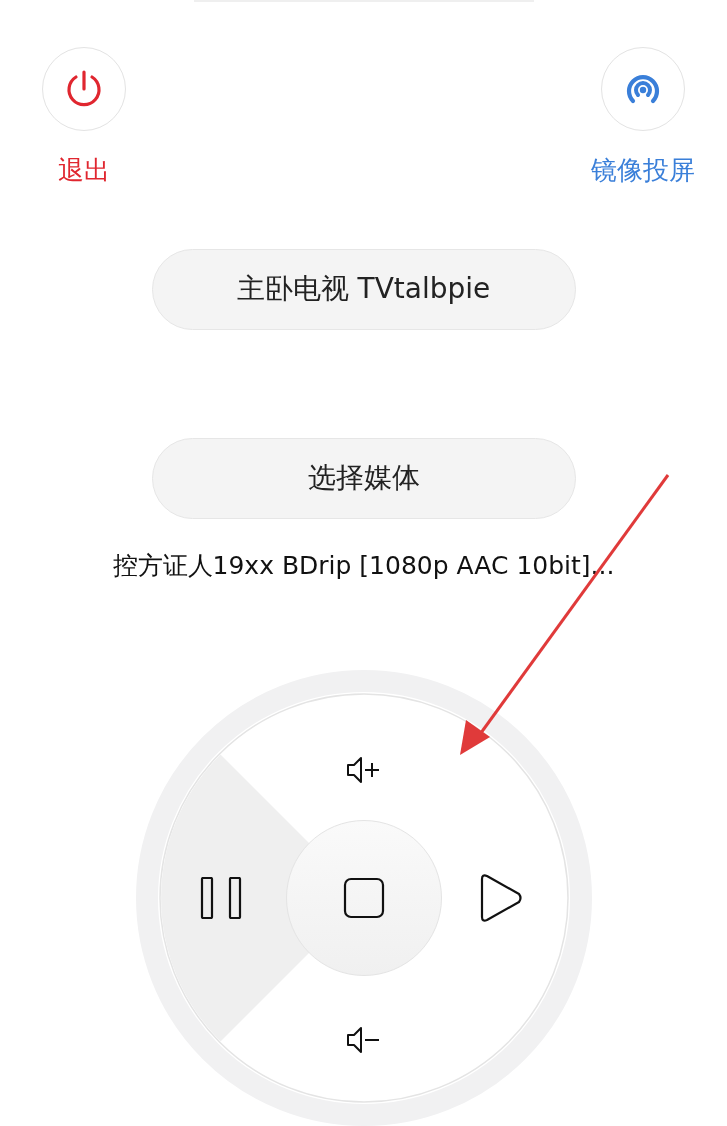  Describe the element at coordinates (363, 478) in the screenshot. I see `select-media-button: 选择媒体` at that location.